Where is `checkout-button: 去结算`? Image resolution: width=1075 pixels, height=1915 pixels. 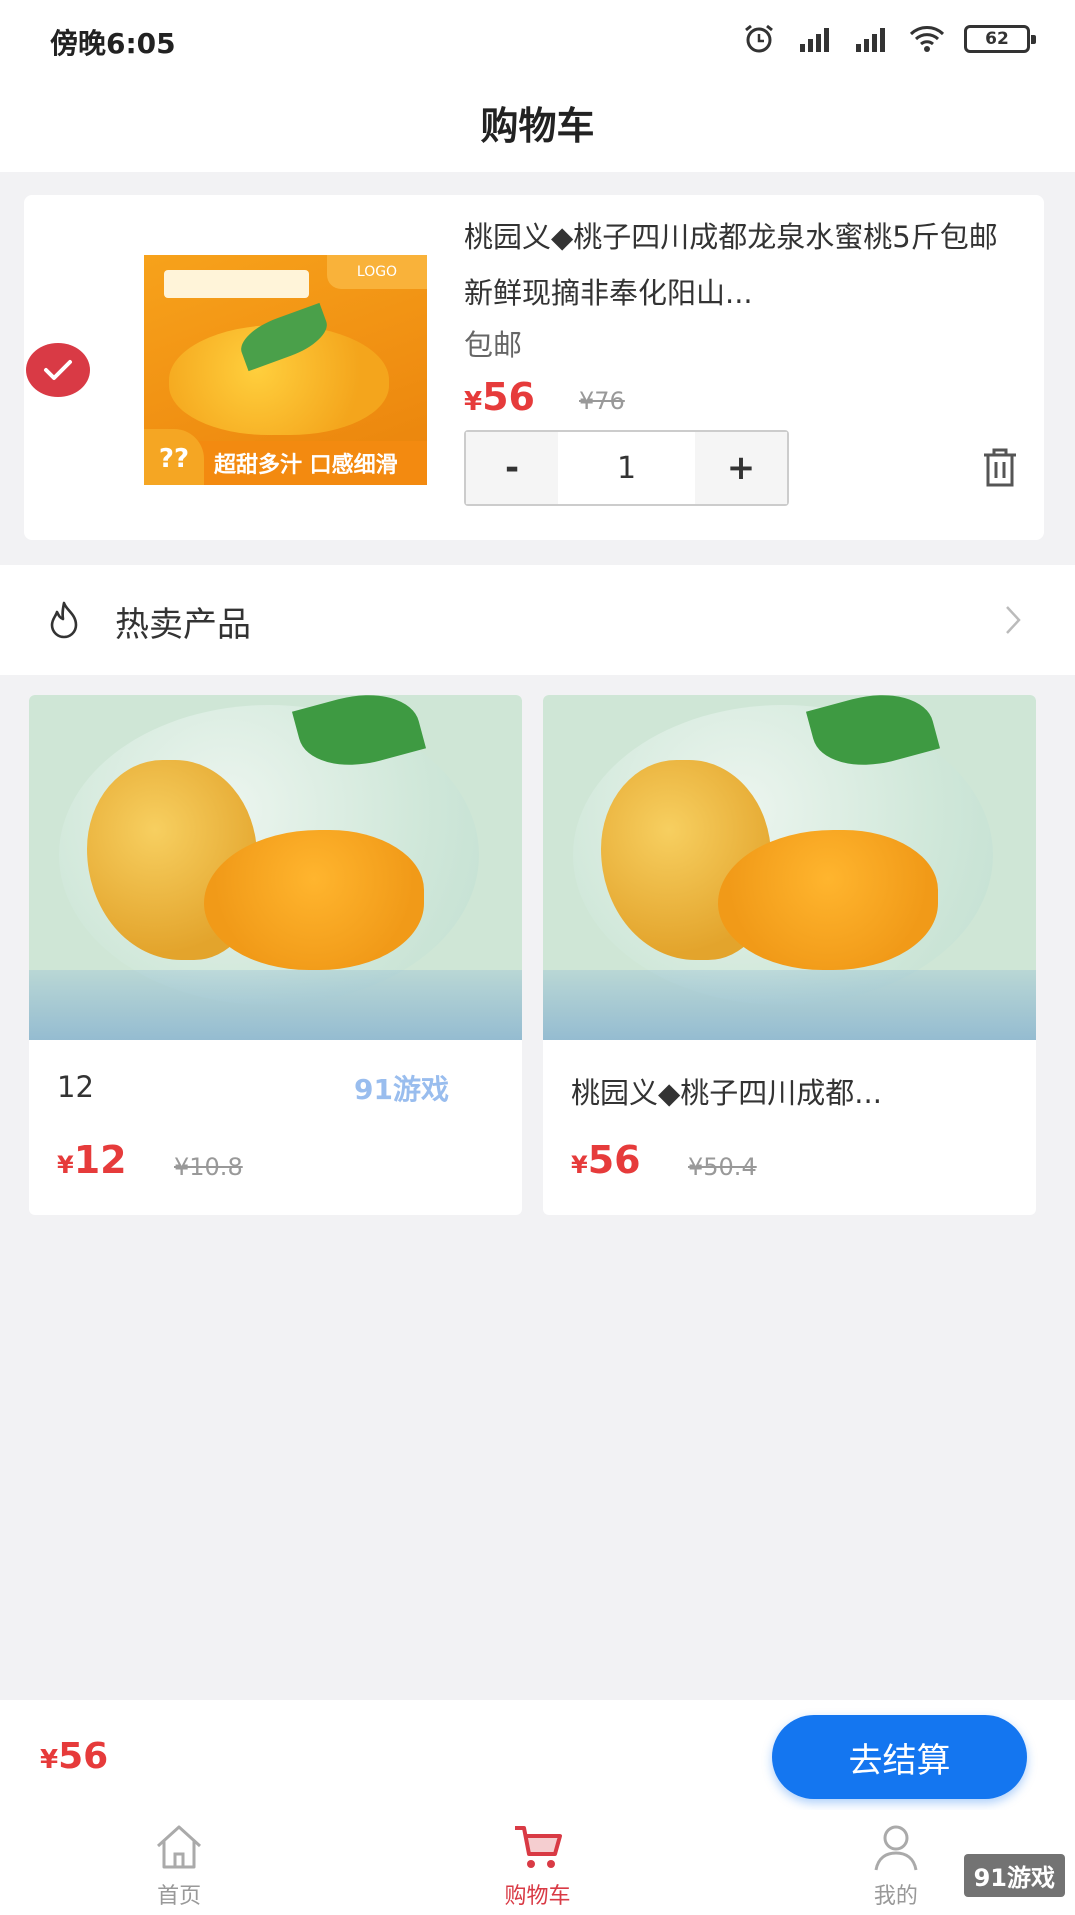 checkout-button: 去结算 is located at coordinates (899, 1757).